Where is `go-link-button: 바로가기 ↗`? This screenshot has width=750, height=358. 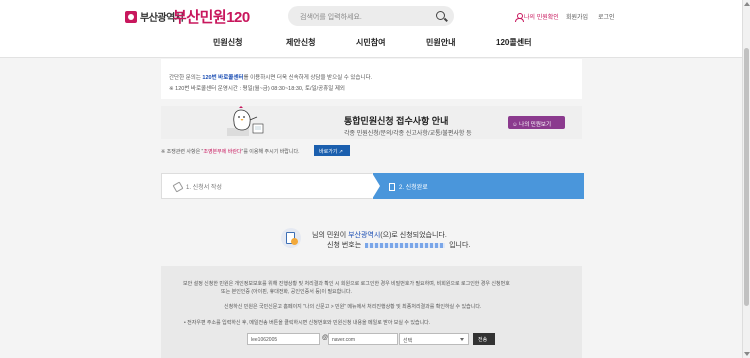
go-link-button: 바로가기 ↗ is located at coordinates (332, 150).